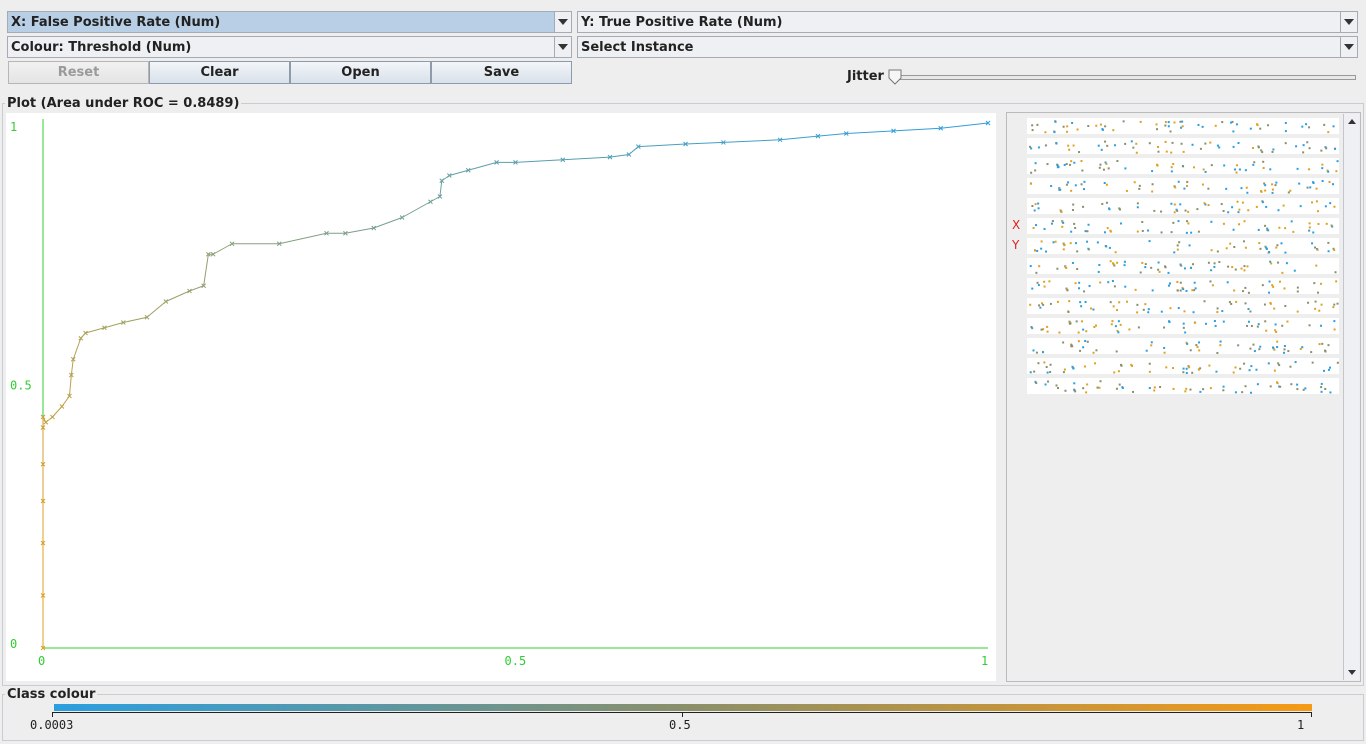 The height and width of the screenshot is (744, 1366). What do you see at coordinates (1351, 121) in the screenshot?
I see `scroll-up-icon` at bounding box center [1351, 121].